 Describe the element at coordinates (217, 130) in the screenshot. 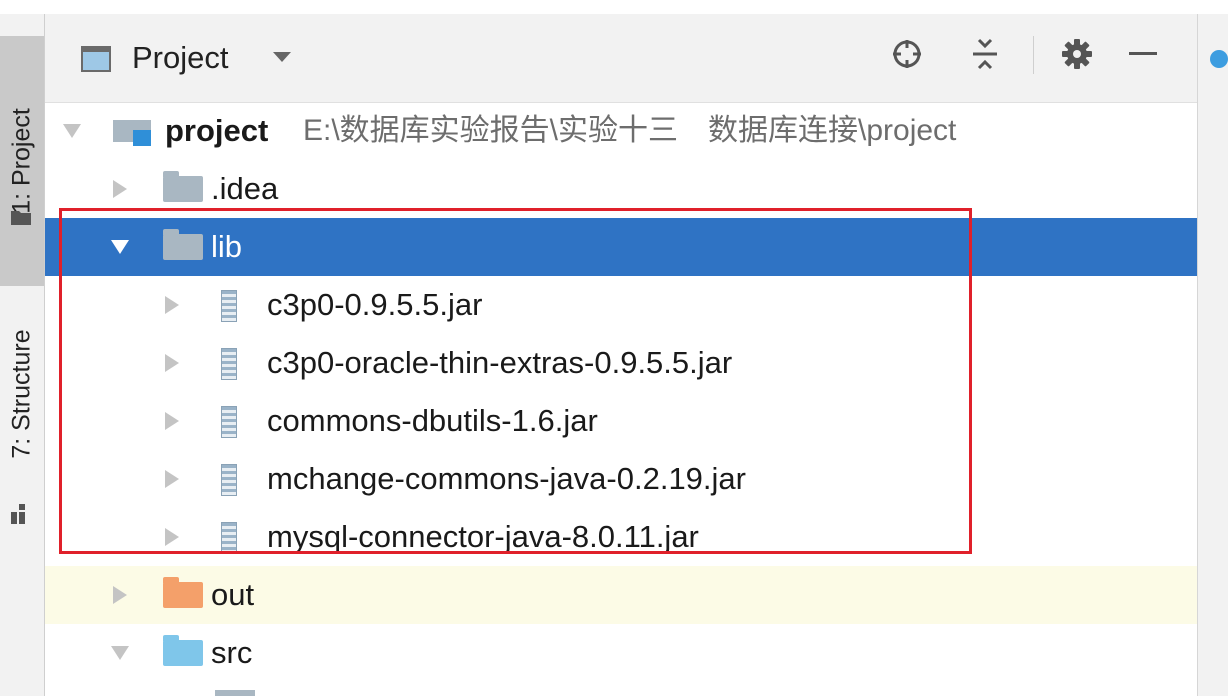

I see `tree-label-project: project` at that location.